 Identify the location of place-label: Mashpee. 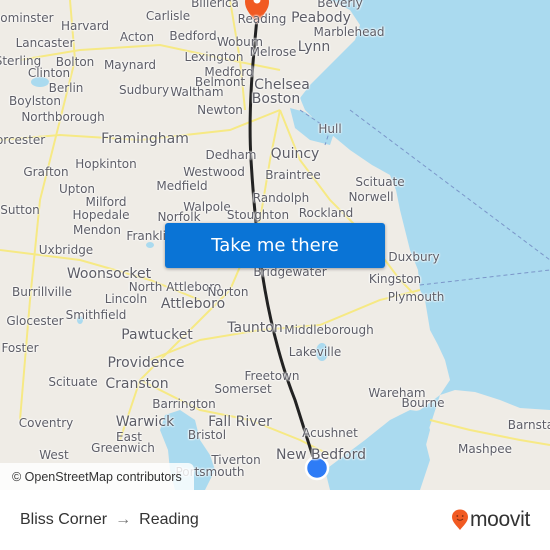
(485, 449).